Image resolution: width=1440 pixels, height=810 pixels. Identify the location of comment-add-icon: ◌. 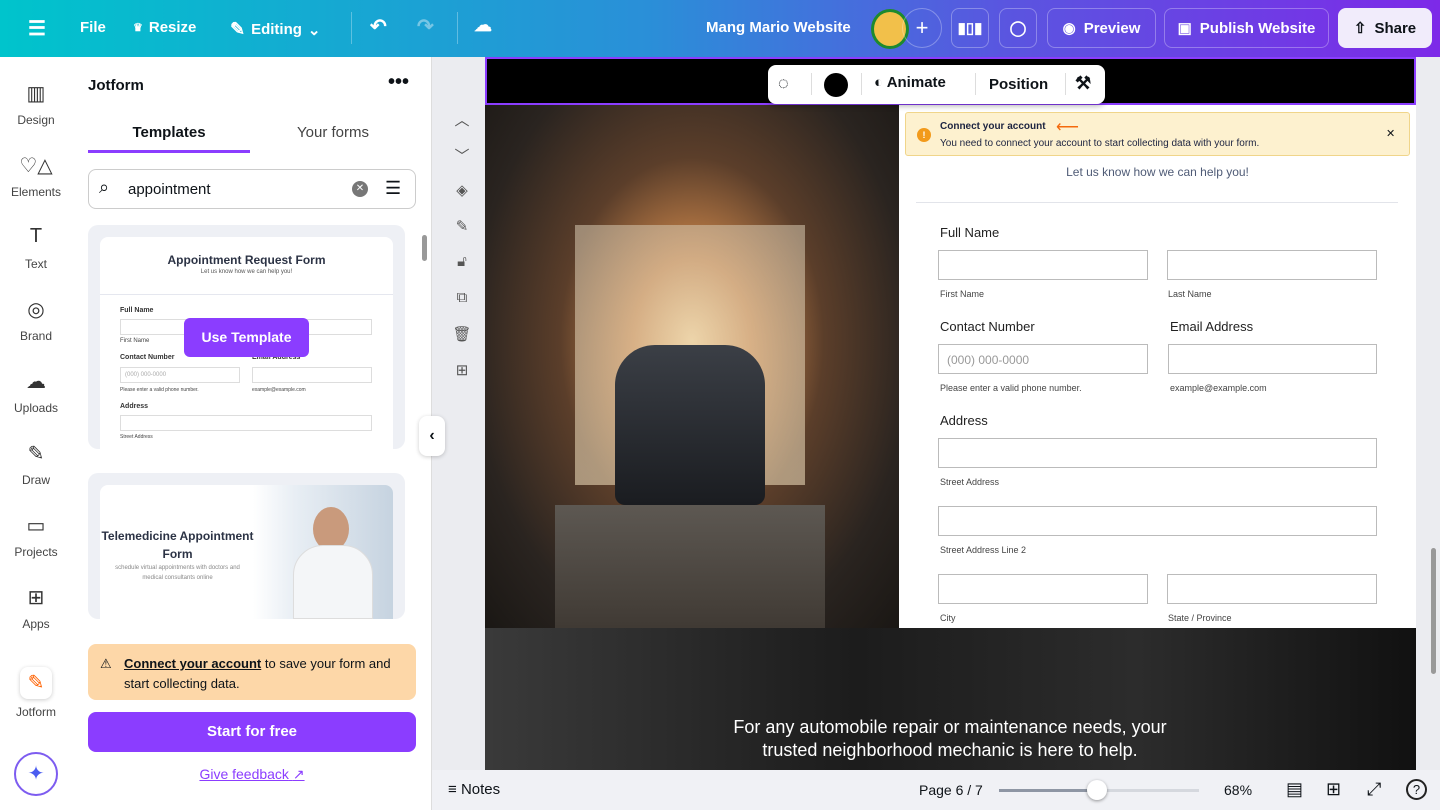
(783, 83).